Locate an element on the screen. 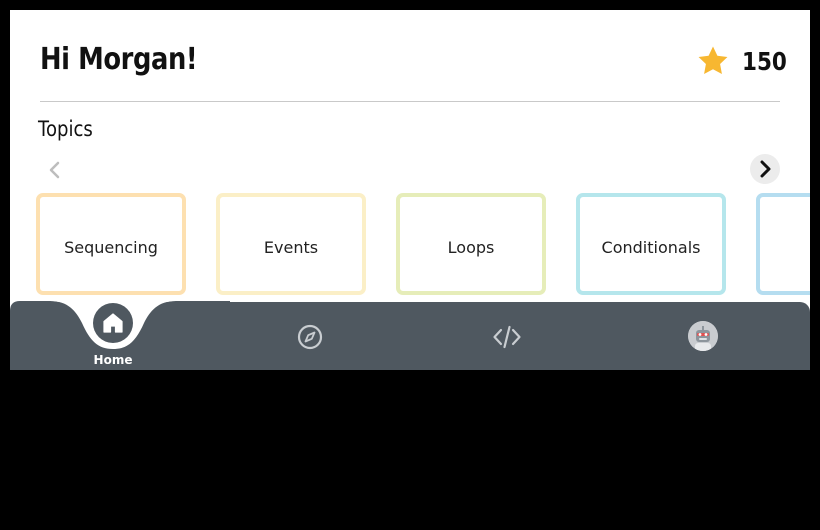  home-icon is located at coordinates (113, 323).